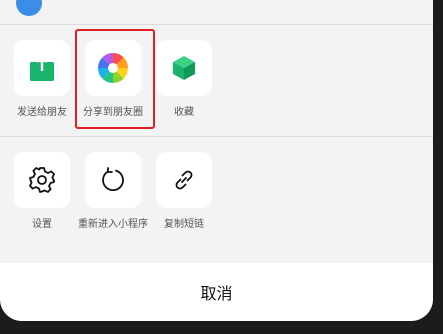 The image size is (443, 334). I want to click on reenter-miniprogram-button: 重新进入小程序, so click(113, 192).